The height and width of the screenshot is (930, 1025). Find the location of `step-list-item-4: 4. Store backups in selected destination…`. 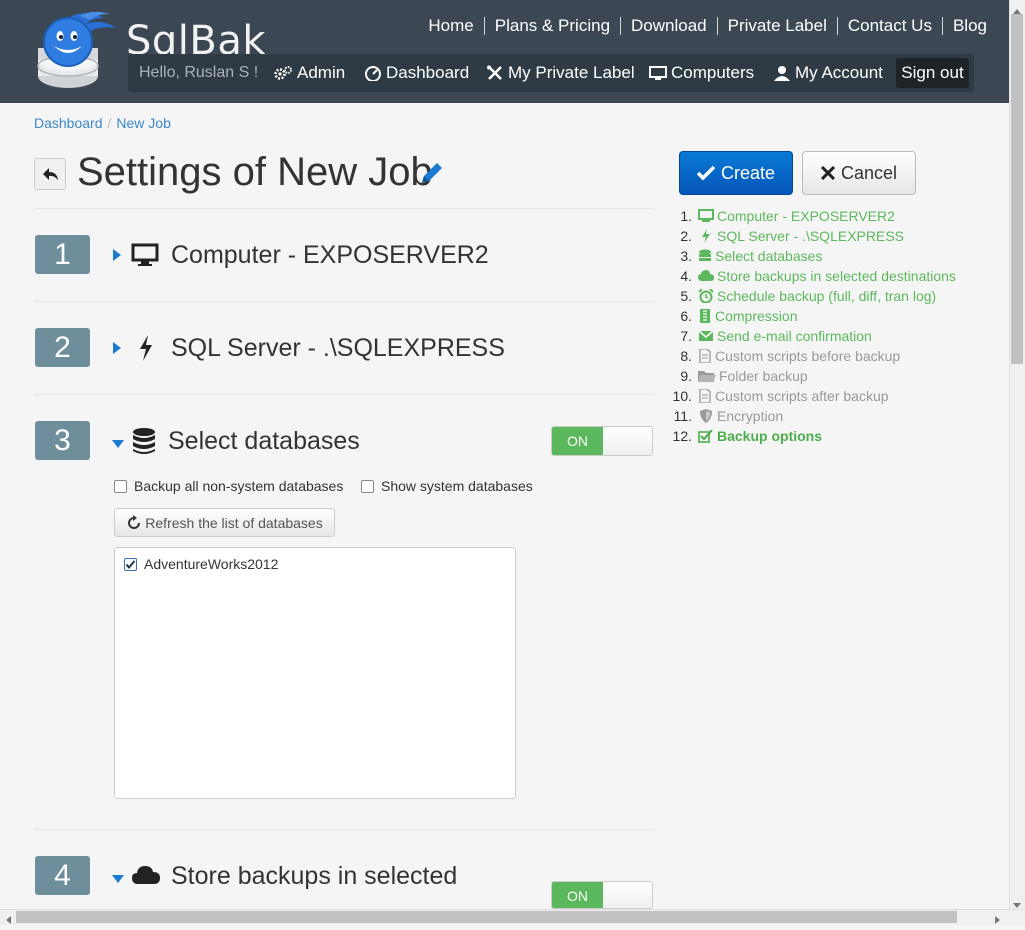

step-list-item-4: 4. Store backups in selected destination… is located at coordinates (814, 276).